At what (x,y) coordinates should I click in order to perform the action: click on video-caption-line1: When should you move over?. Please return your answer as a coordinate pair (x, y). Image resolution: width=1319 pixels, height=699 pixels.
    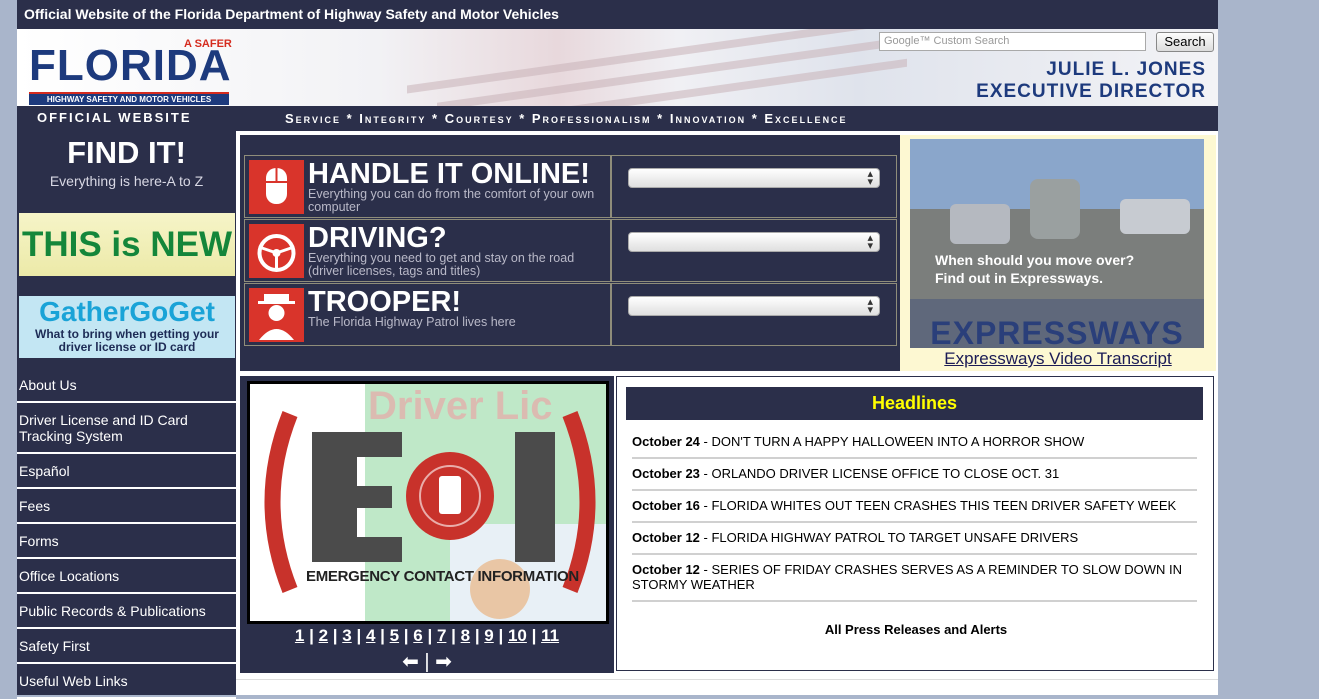
    Looking at the image, I should click on (1035, 260).